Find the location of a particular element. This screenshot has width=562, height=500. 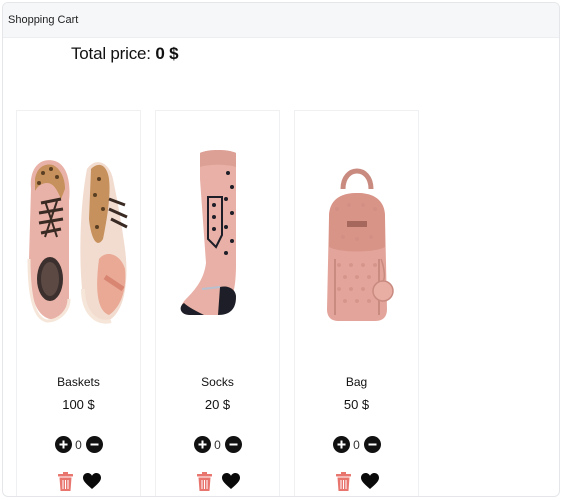

total-price: Total price: 0 $ is located at coordinates (125, 54).